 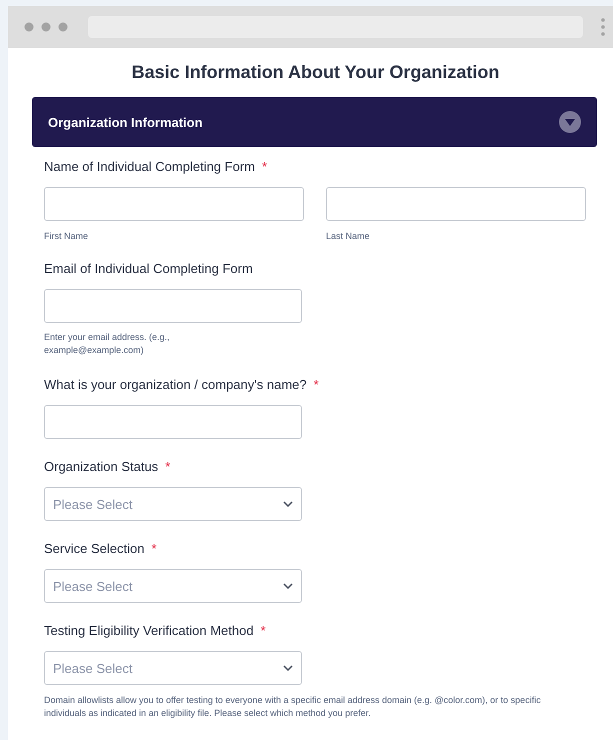 What do you see at coordinates (149, 630) in the screenshot?
I see `field-label: Testing Eligibility Verification Method` at bounding box center [149, 630].